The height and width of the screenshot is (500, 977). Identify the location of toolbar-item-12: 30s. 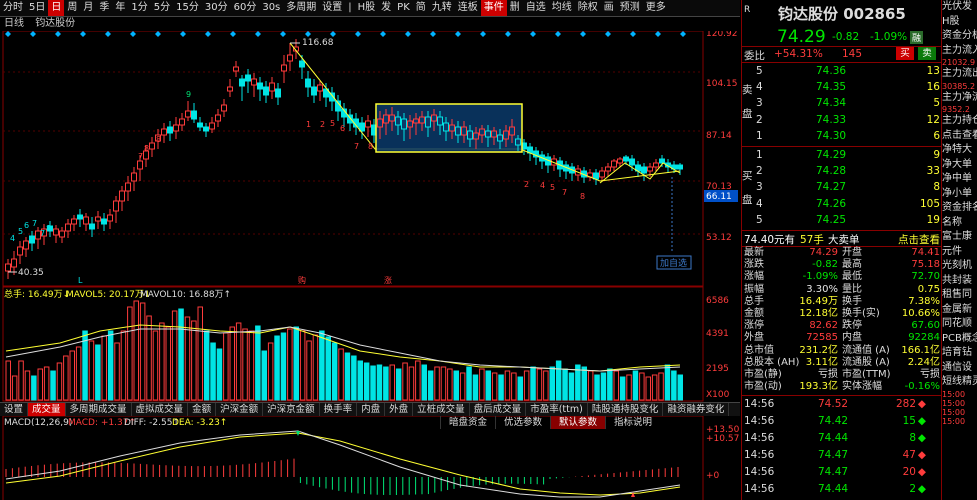
(271, 8).